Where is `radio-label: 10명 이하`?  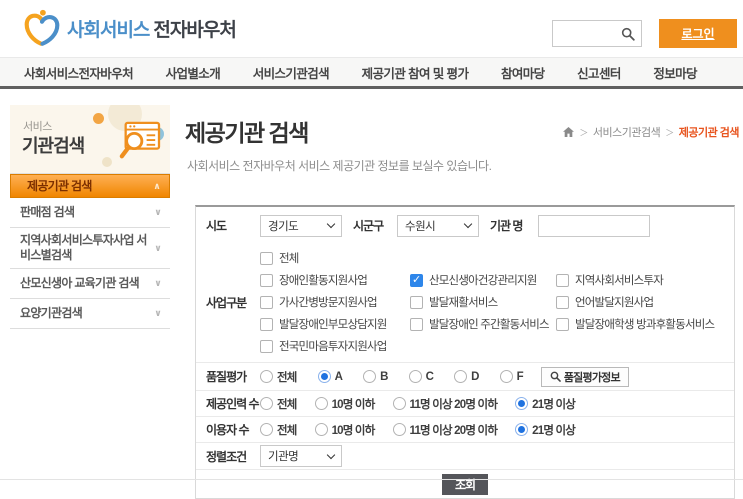
radio-label: 10명 이하 is located at coordinates (353, 430).